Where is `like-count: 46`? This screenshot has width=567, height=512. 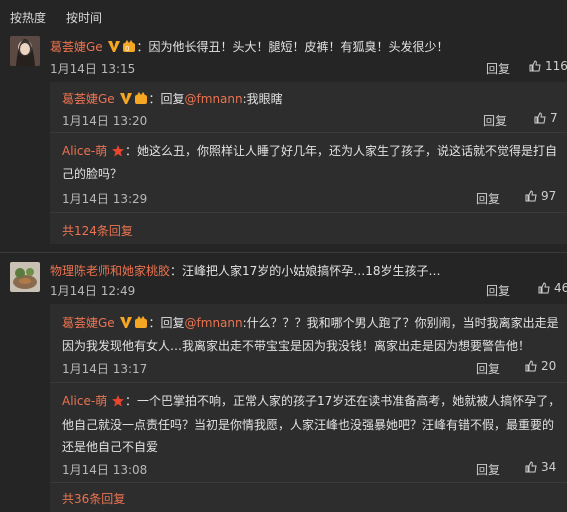 like-count: 46 is located at coordinates (560, 288).